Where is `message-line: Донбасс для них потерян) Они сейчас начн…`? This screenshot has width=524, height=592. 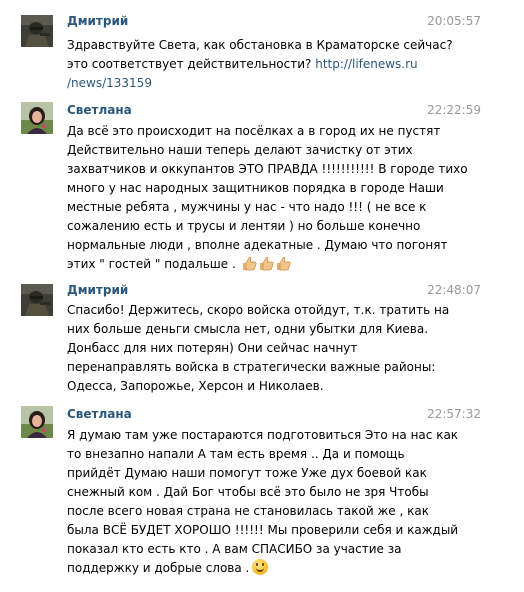 message-line: Донбасс для них потерян) Они сейчас начн… is located at coordinates (212, 348).